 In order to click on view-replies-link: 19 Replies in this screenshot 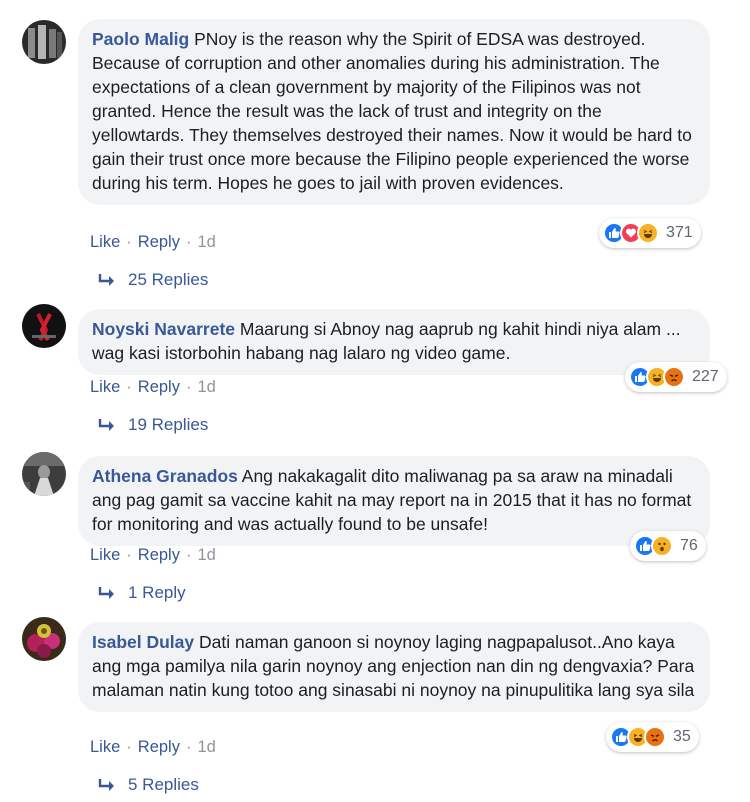, I will do `click(153, 425)`.